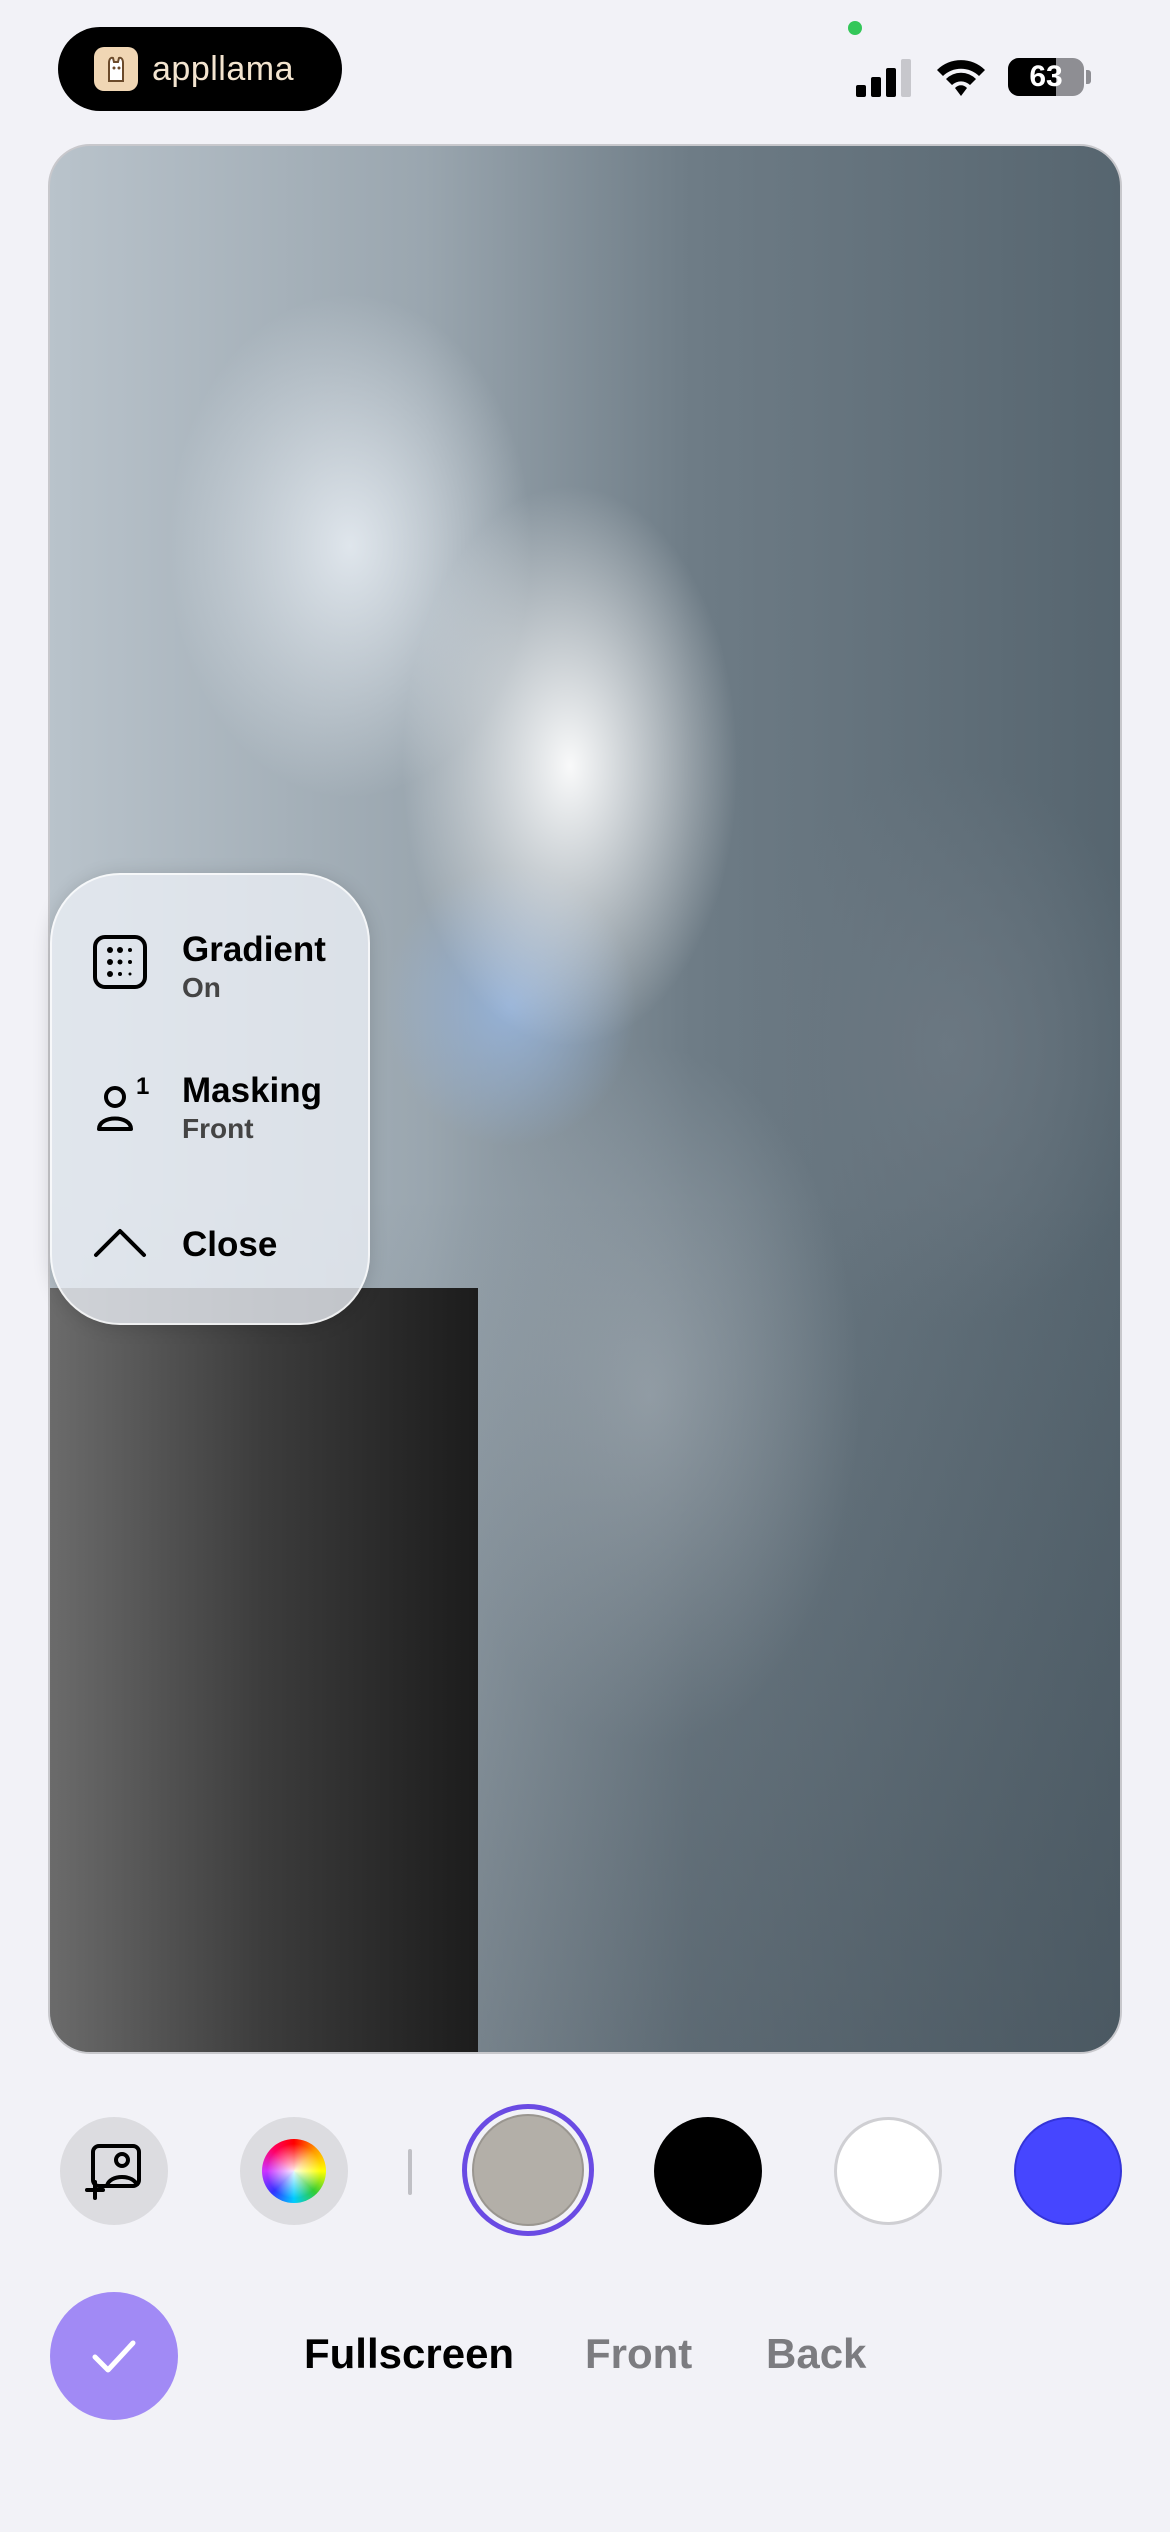  Describe the element at coordinates (708, 2171) in the screenshot. I see `swatch-black` at that location.